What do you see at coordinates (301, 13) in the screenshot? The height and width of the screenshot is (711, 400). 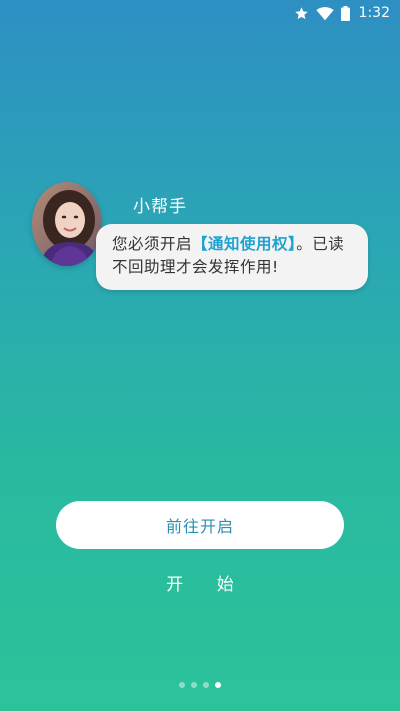 I see `star-icon` at bounding box center [301, 13].